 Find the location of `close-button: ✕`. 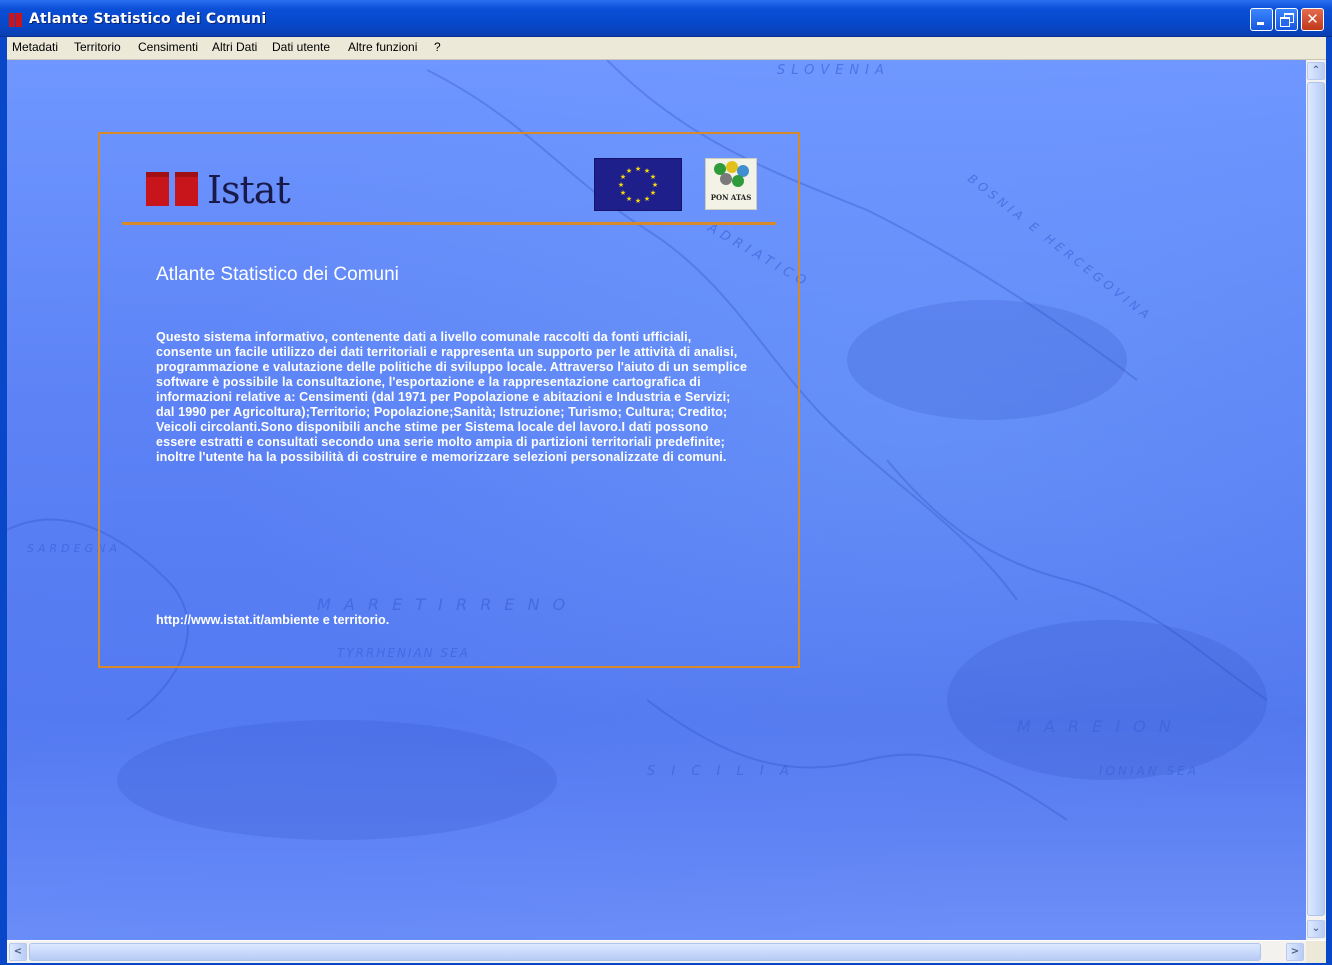

close-button: ✕ is located at coordinates (1312, 19).